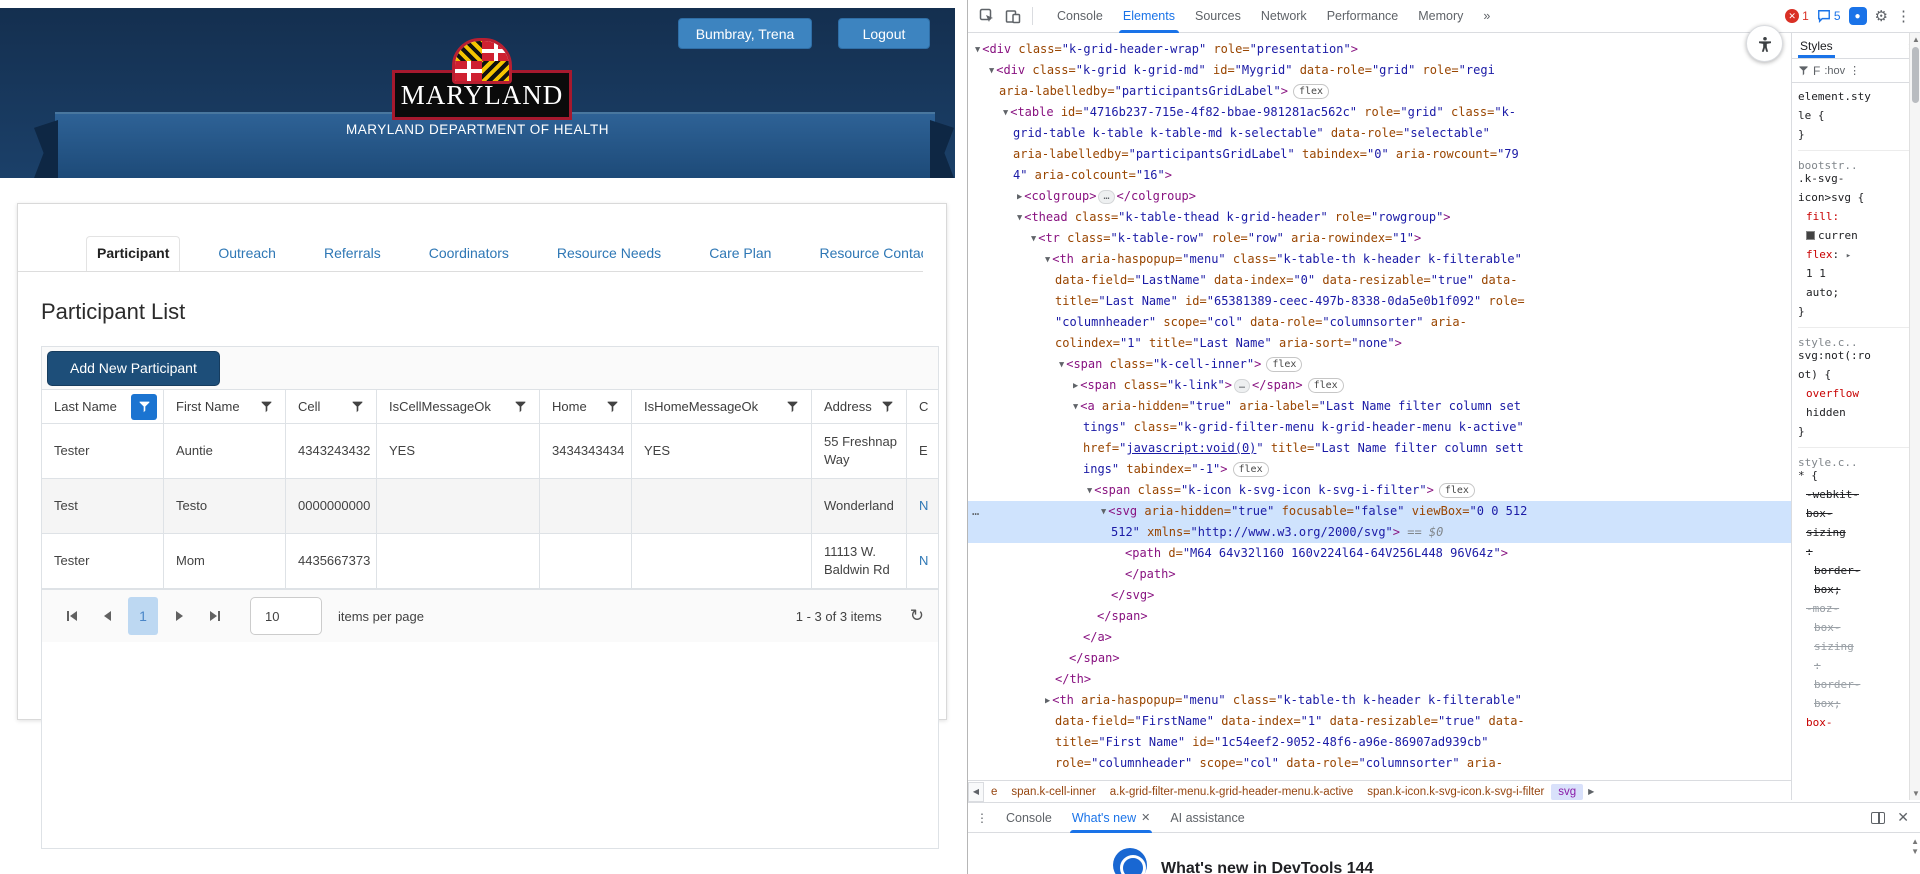 This screenshot has height=874, width=1920. Describe the element at coordinates (1857, 16) in the screenshot. I see `extension-icon: ●` at that location.